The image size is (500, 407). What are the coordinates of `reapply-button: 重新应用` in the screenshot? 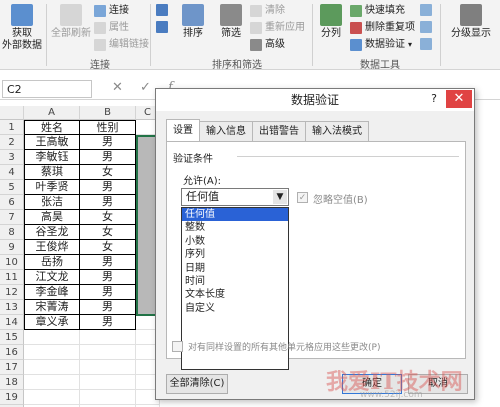 It's located at (277, 28).